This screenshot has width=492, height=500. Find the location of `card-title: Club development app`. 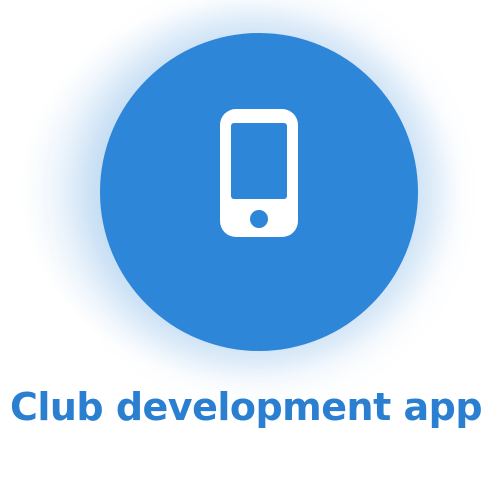

card-title: Club development app is located at coordinates (246, 407).